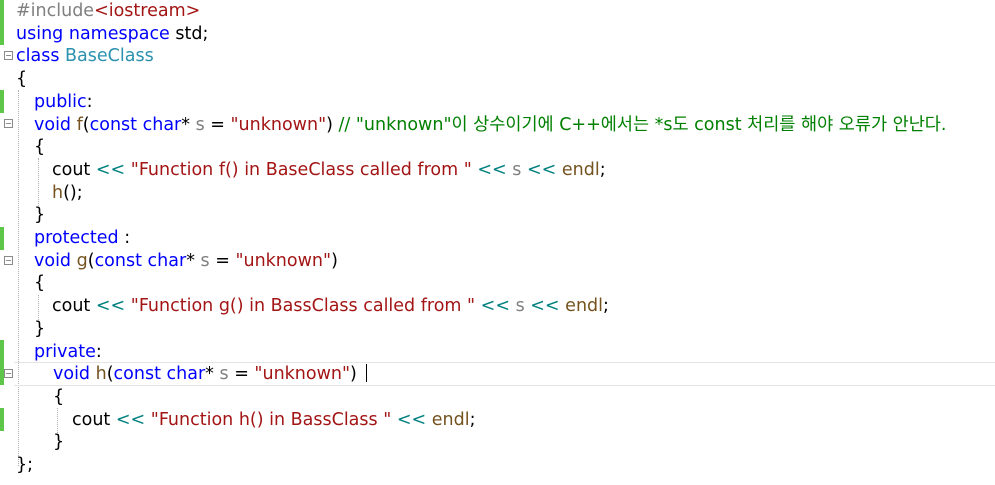  I want to click on code-line: void g(const char* s = "unknown"), so click(186, 261).